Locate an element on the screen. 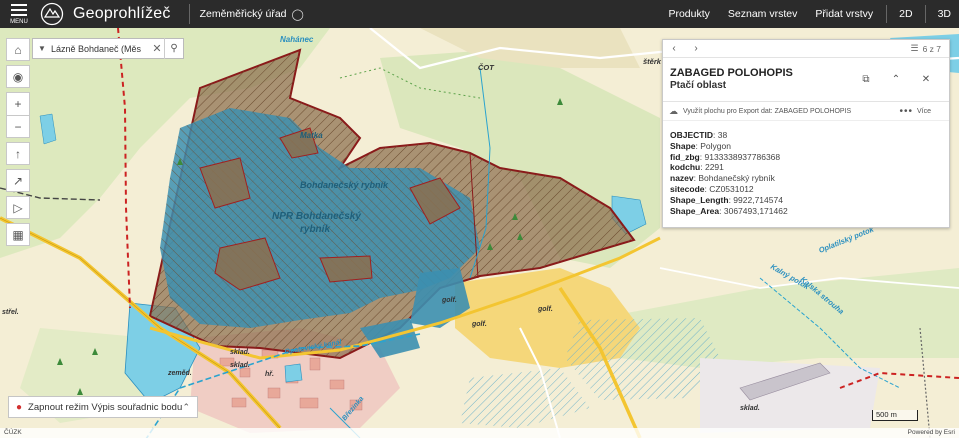  export-icon: ↗ is located at coordinates (18, 180).